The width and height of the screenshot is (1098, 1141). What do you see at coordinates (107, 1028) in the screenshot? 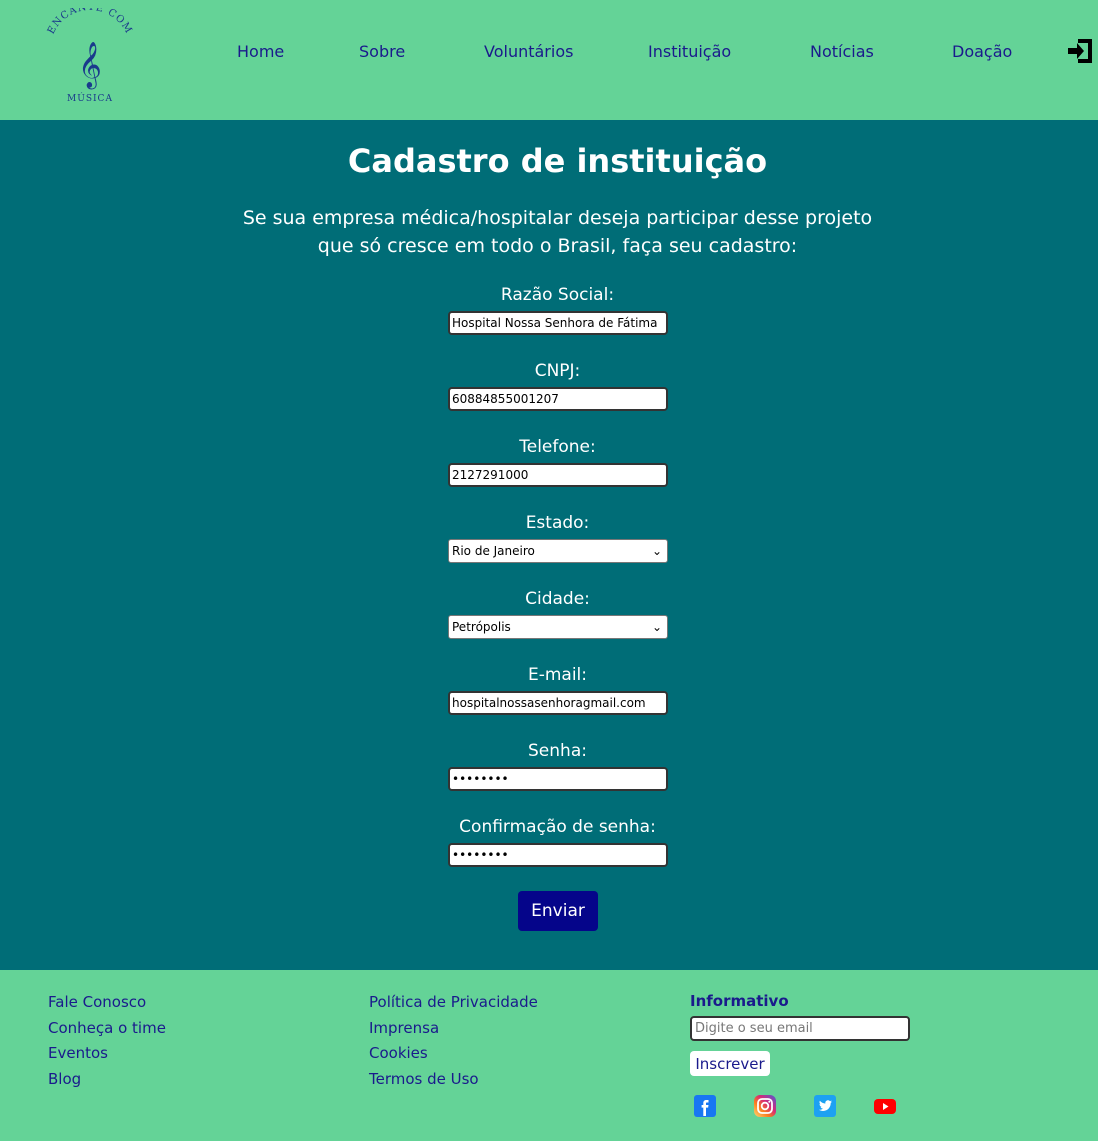
I see `footer-link-conheca-time: Conheça o time` at bounding box center [107, 1028].